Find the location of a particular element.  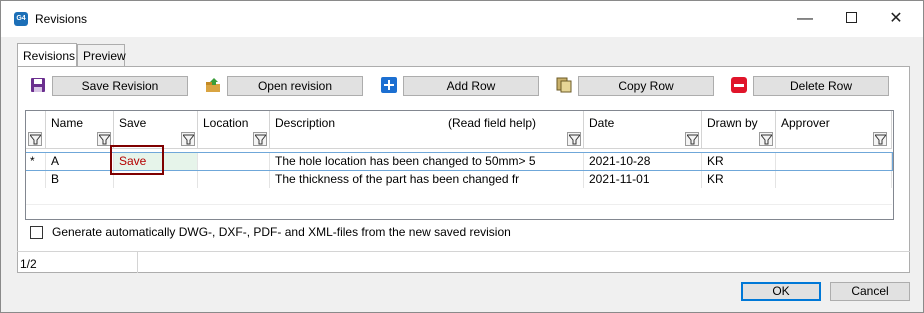

column-header-save: Save is located at coordinates (156, 130).